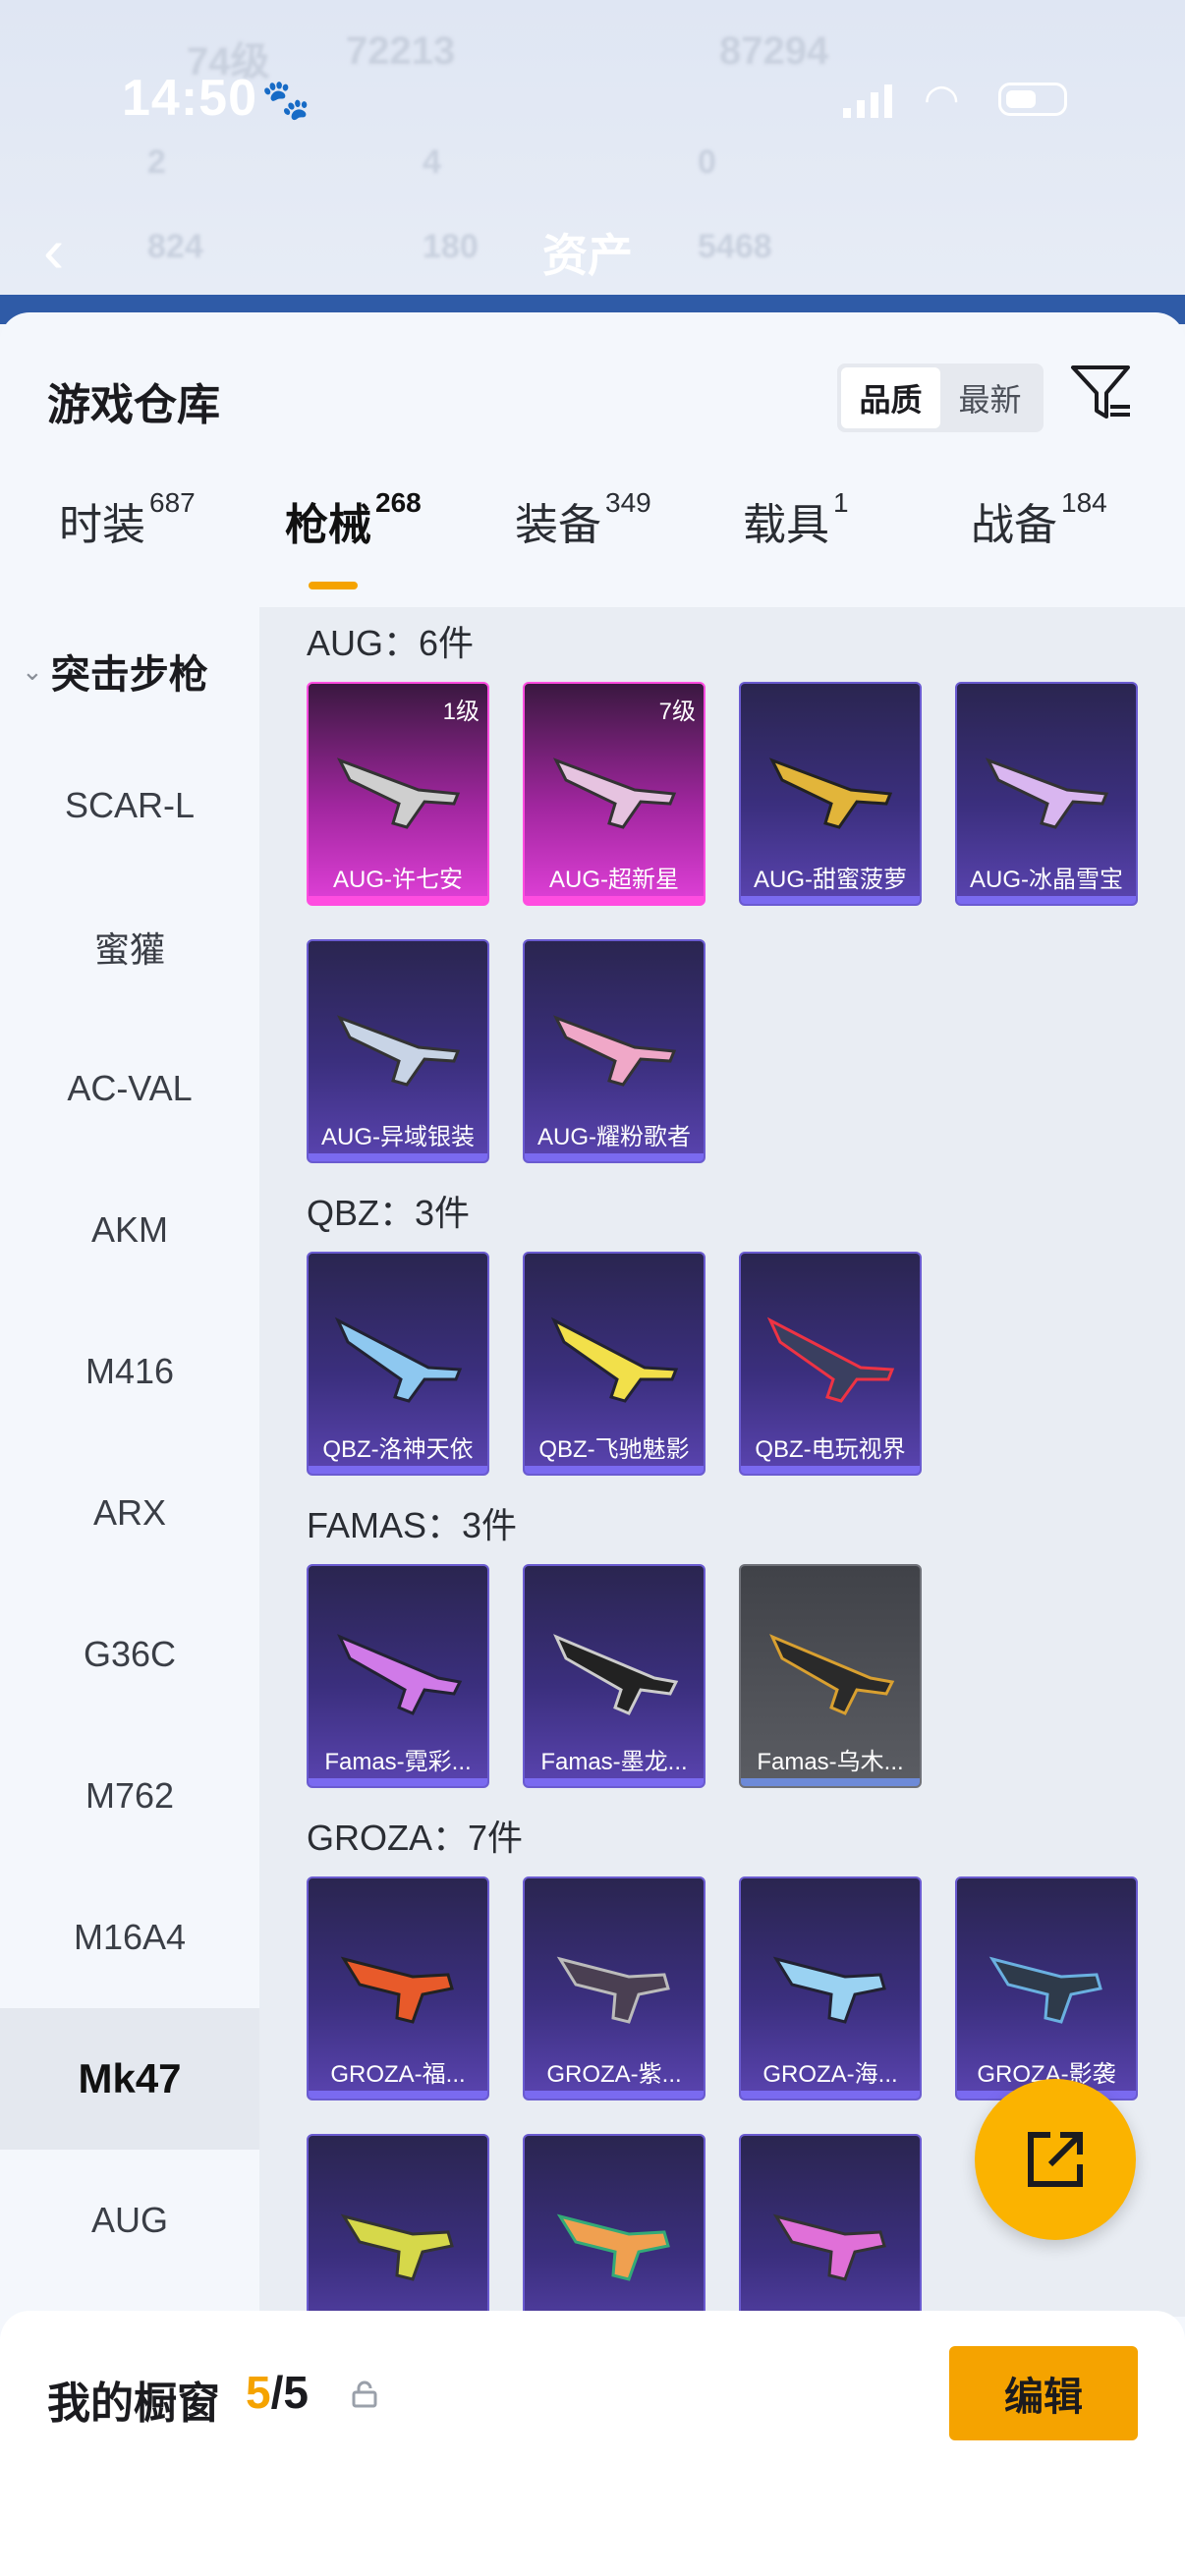  Describe the element at coordinates (391, 643) in the screenshot. I see `section-header: AUG：6件` at that location.